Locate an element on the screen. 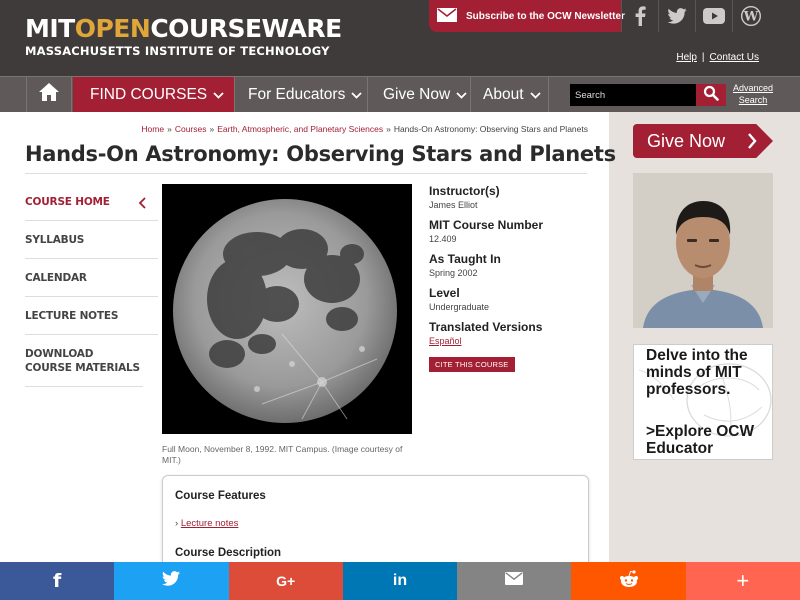 Image resolution: width=800 pixels, height=600 pixels. find-courses-label: FIND COURSES is located at coordinates (149, 94).